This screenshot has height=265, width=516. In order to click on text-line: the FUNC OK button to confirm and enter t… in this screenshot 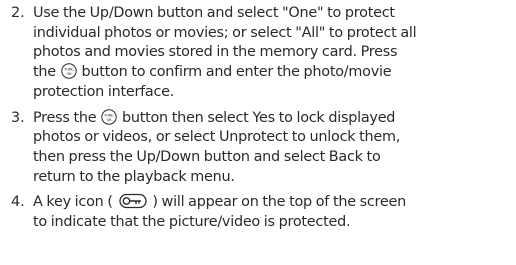, I will do `click(272, 73)`.